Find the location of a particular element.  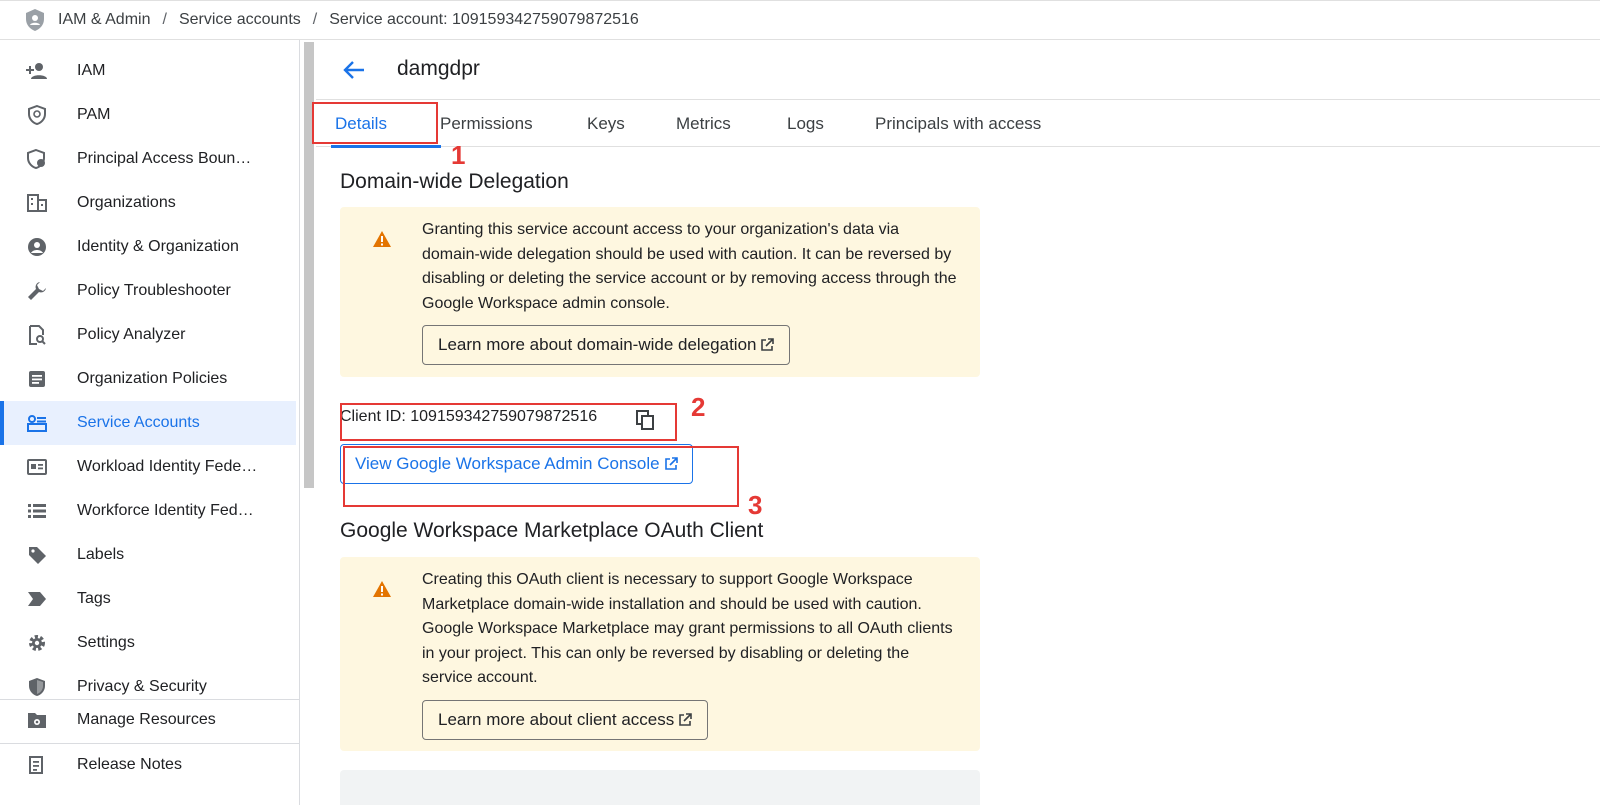

sidebar-item-identity-organization: Identity & Organization is located at coordinates (148, 247).